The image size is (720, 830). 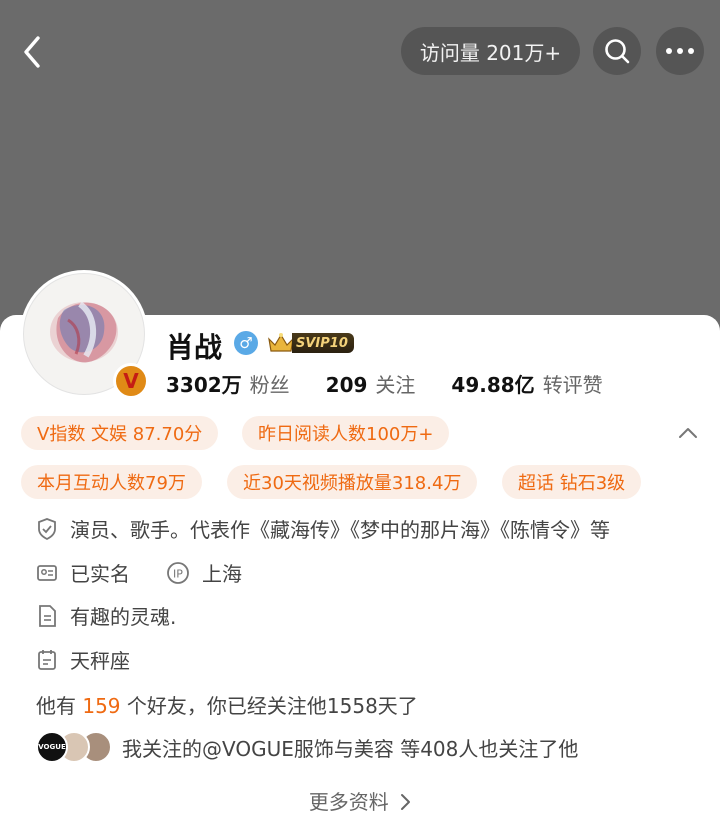 What do you see at coordinates (204, 385) in the screenshot?
I see `stat-value: 3302万` at bounding box center [204, 385].